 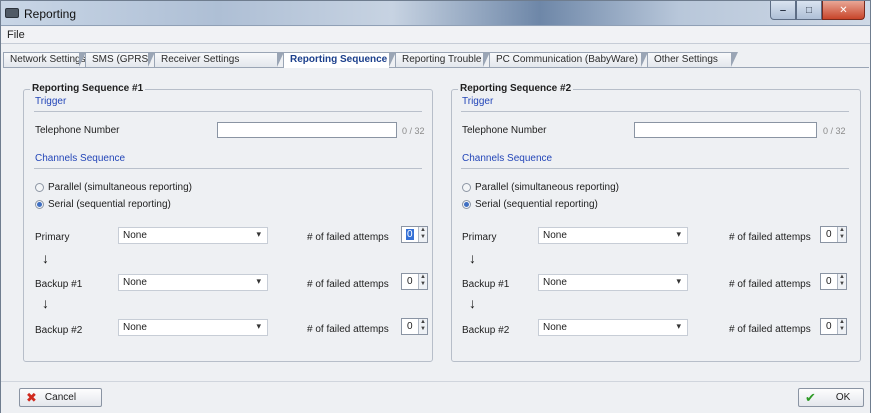 What do you see at coordinates (52, 237) in the screenshot?
I see `primary-label: Primary` at bounding box center [52, 237].